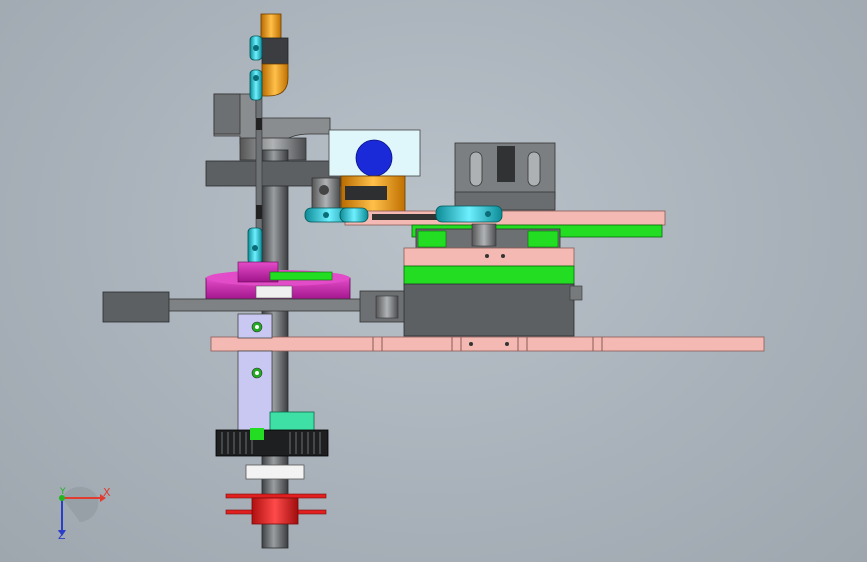 The image size is (867, 562). What do you see at coordinates (82, 511) in the screenshot?
I see `coordinate-triad` at bounding box center [82, 511].